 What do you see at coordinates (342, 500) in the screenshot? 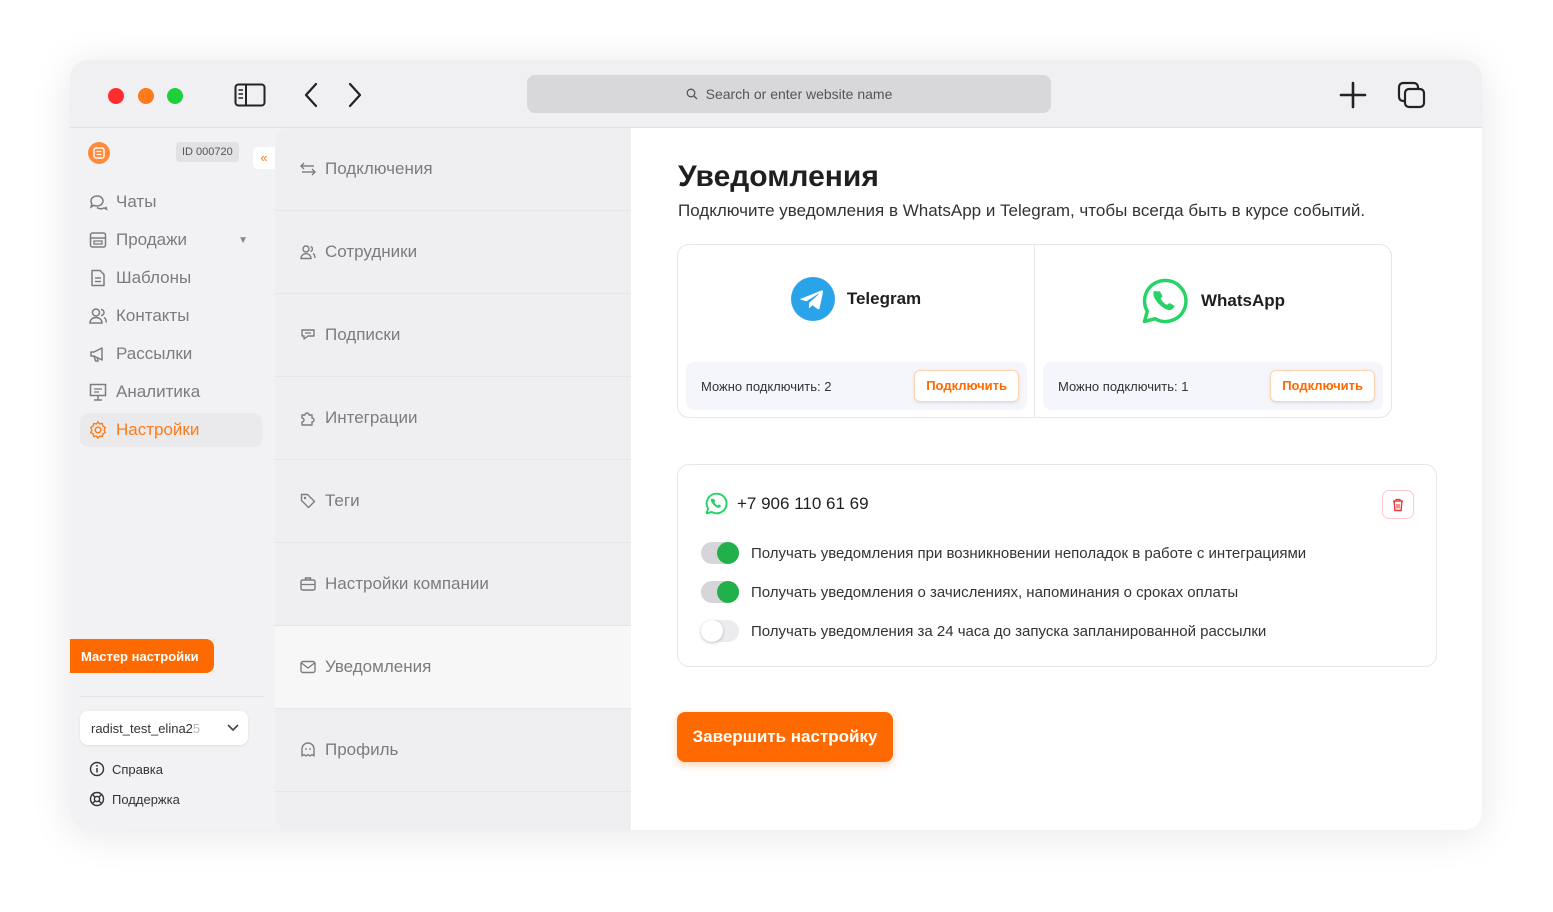
I see `settings-label: Теги` at bounding box center [342, 500].